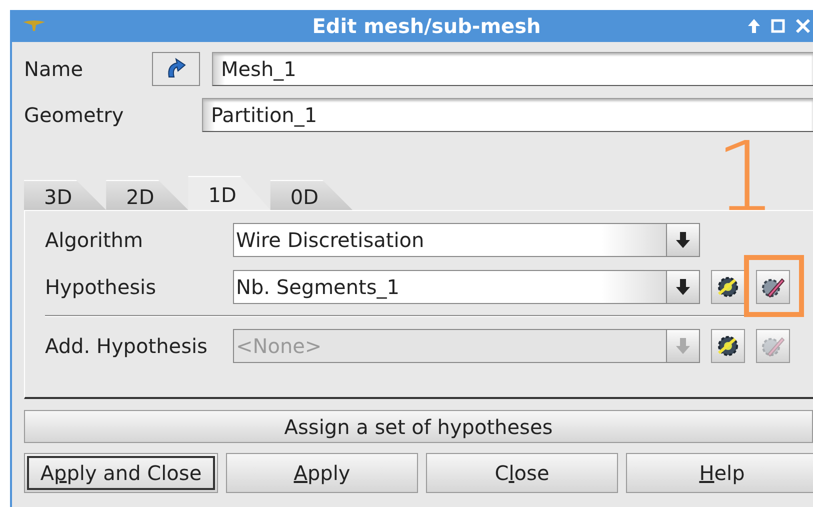 The width and height of the screenshot is (813, 507). I want to click on edit-button, so click(773, 287).